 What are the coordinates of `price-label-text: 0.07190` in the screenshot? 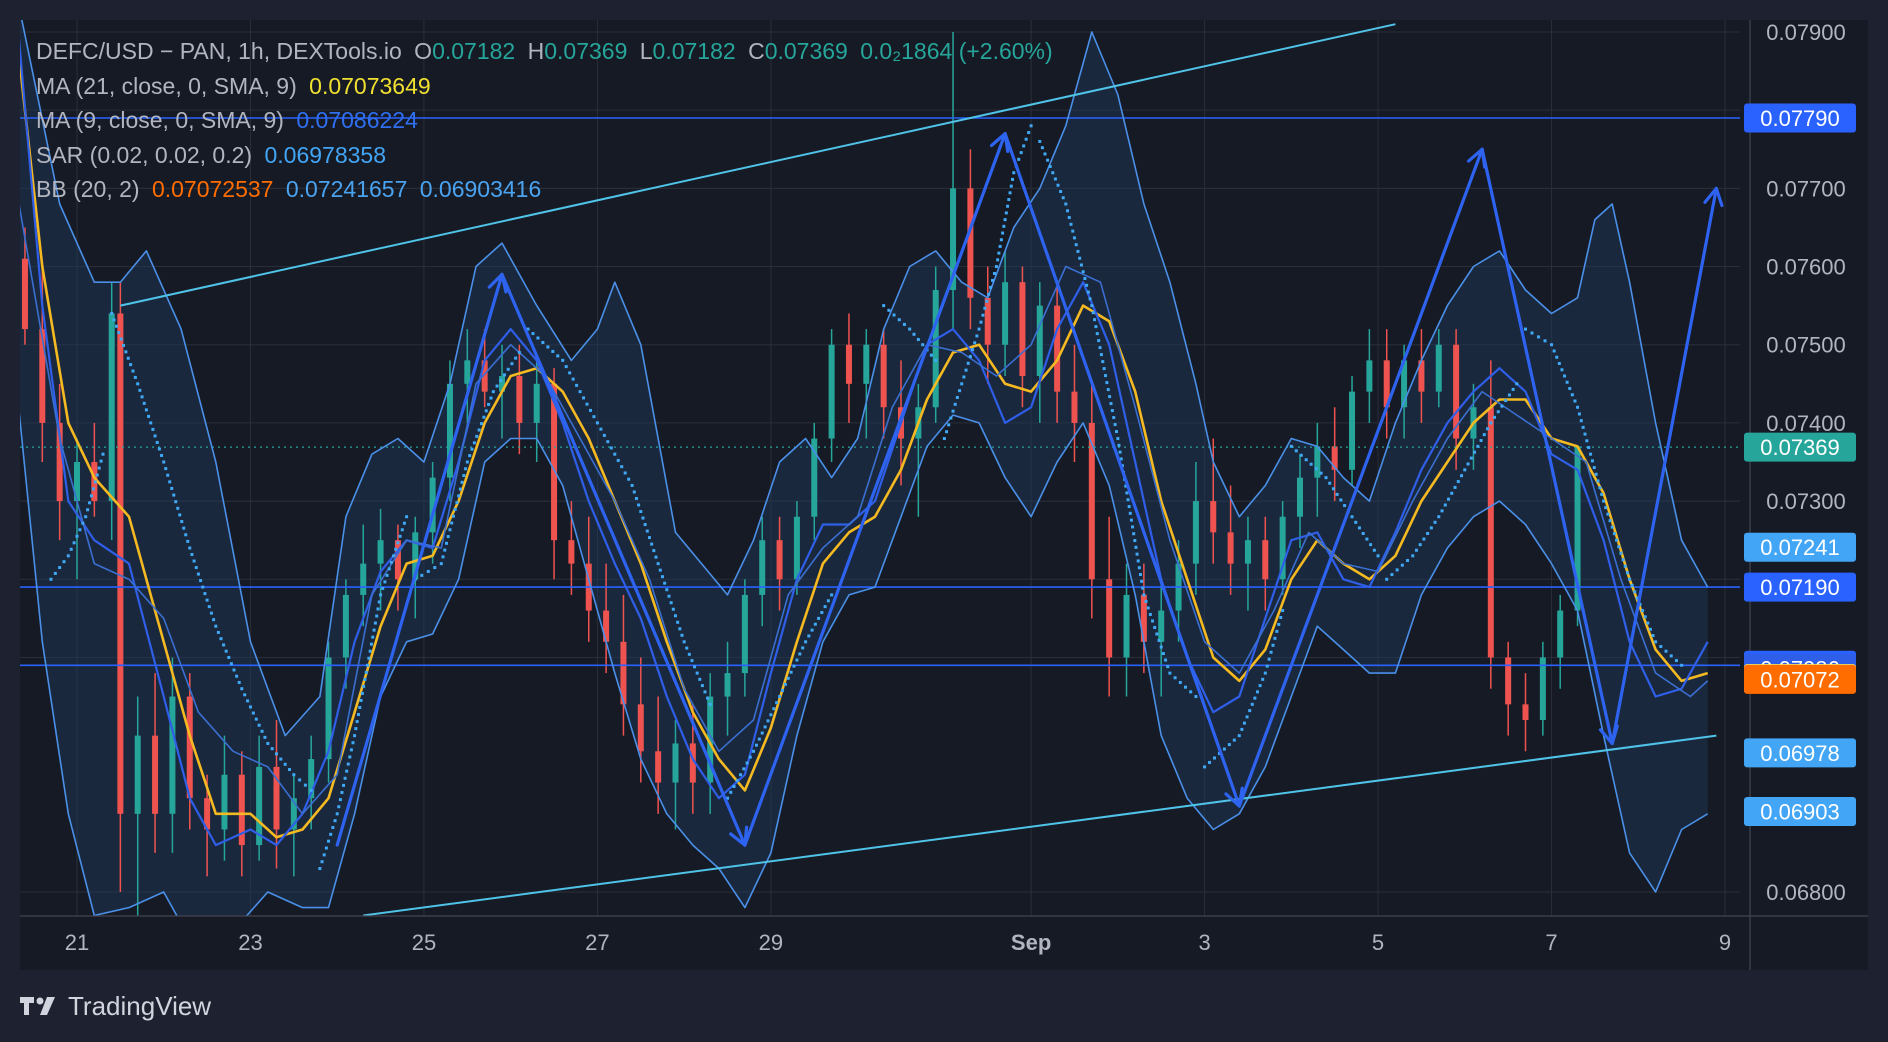 It's located at (1800, 587).